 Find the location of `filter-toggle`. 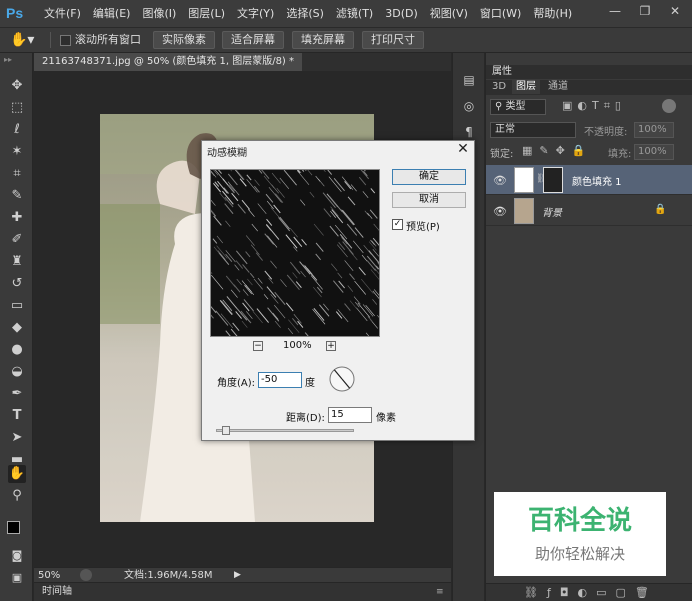

filter-toggle is located at coordinates (669, 106).